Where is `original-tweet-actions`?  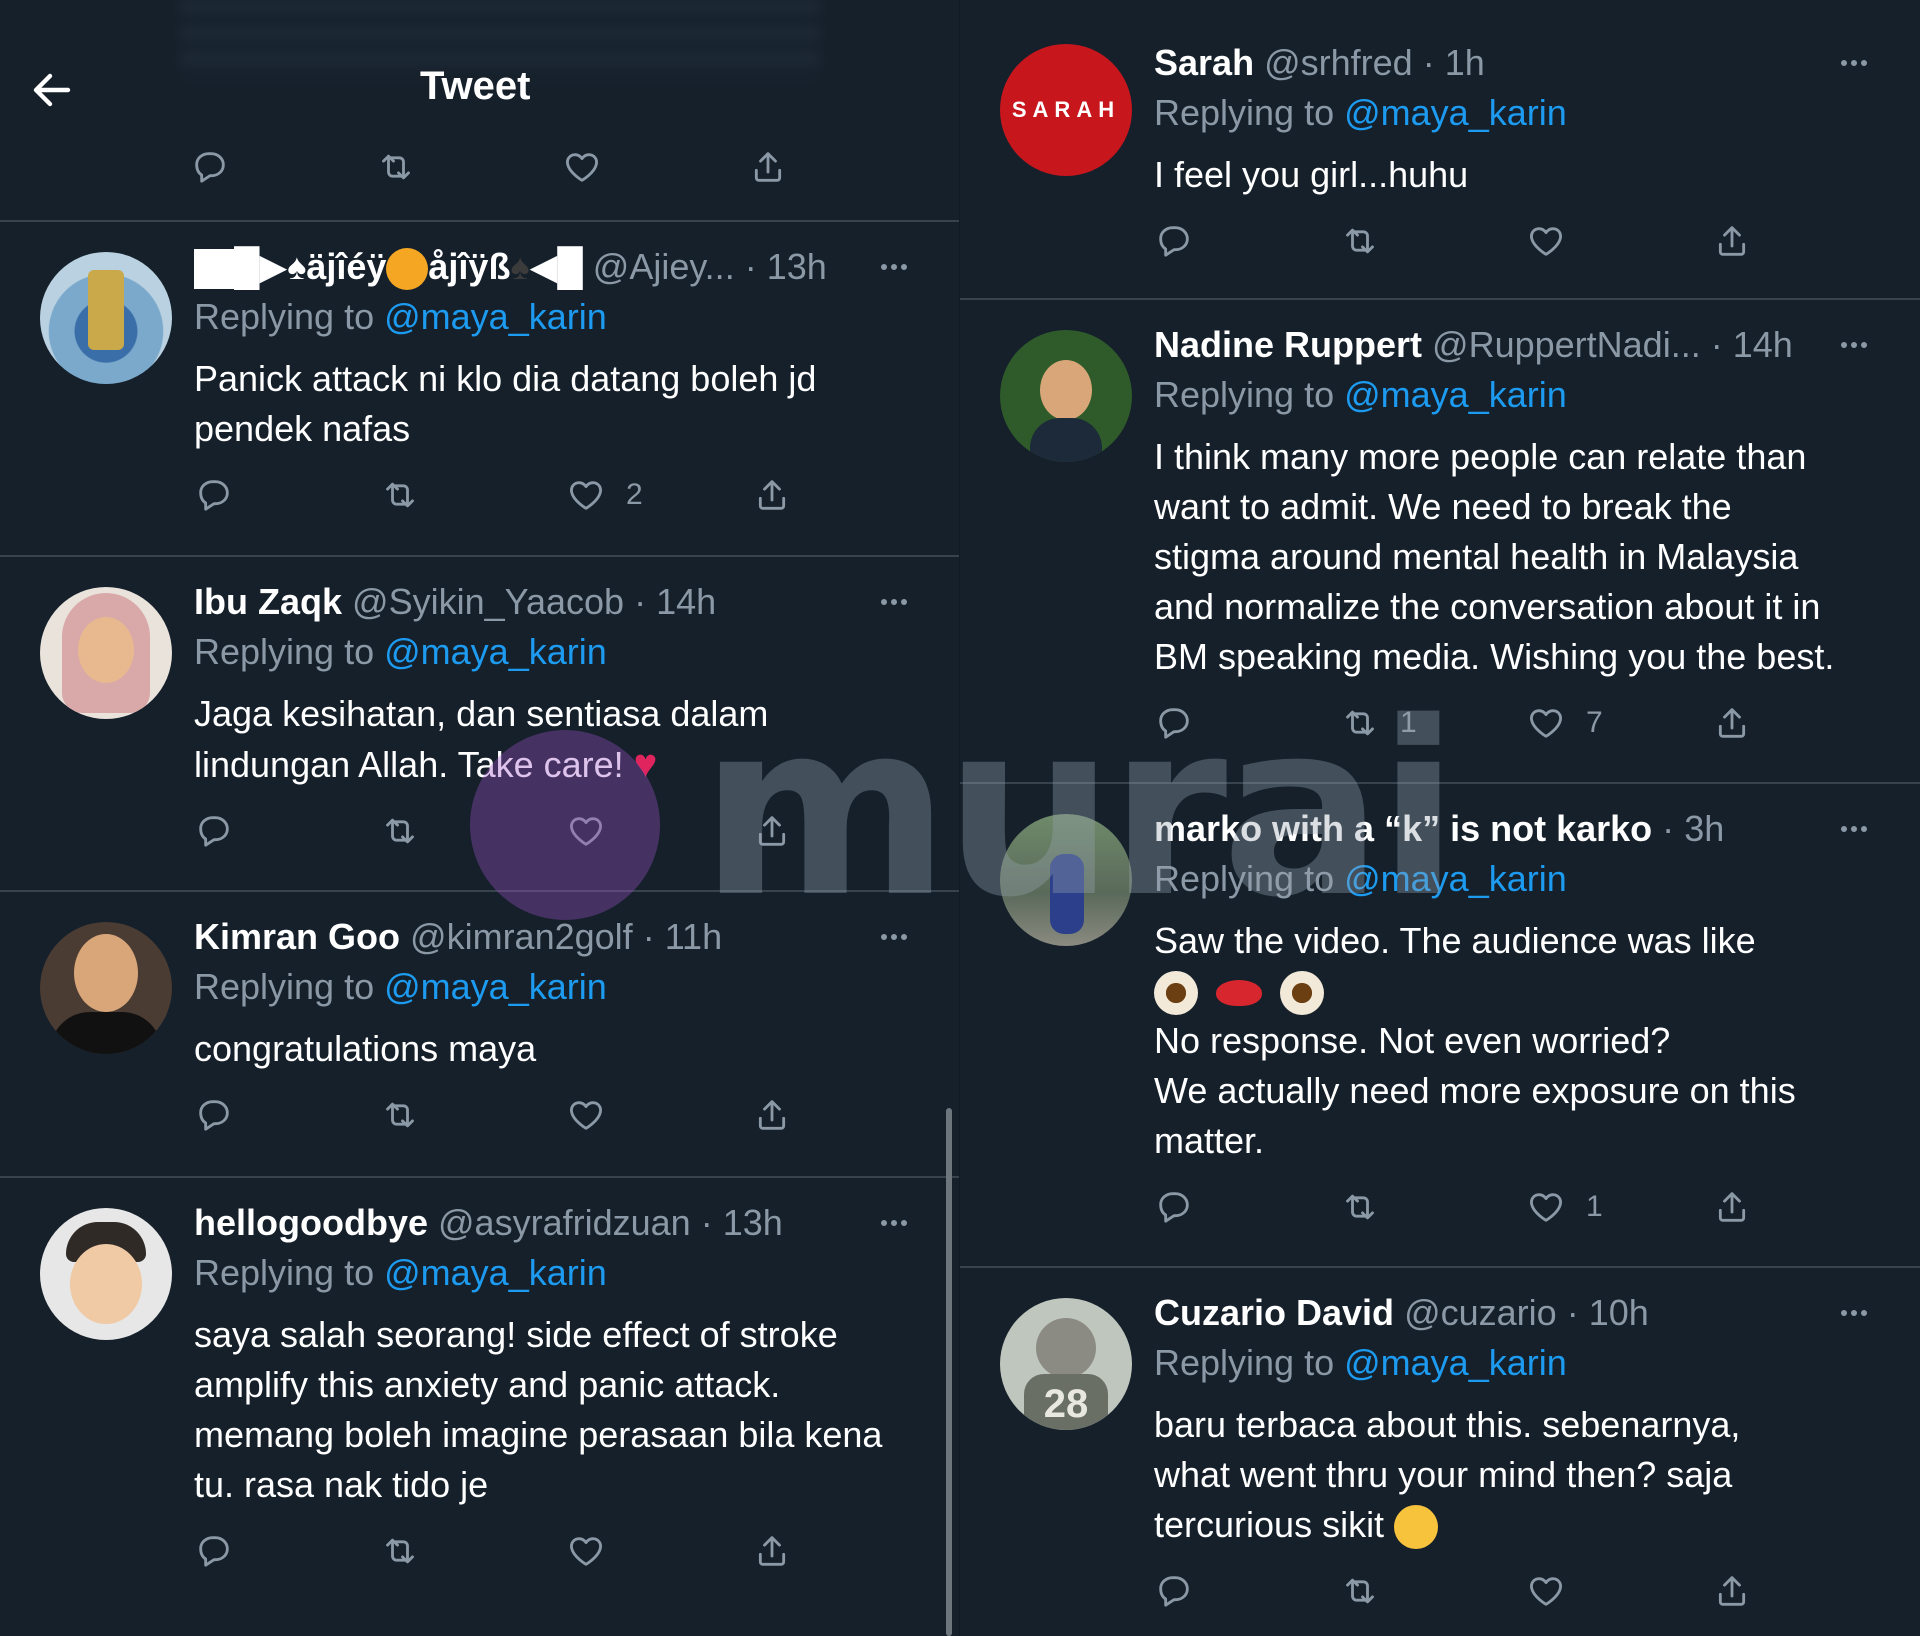 original-tweet-actions is located at coordinates (500, 165).